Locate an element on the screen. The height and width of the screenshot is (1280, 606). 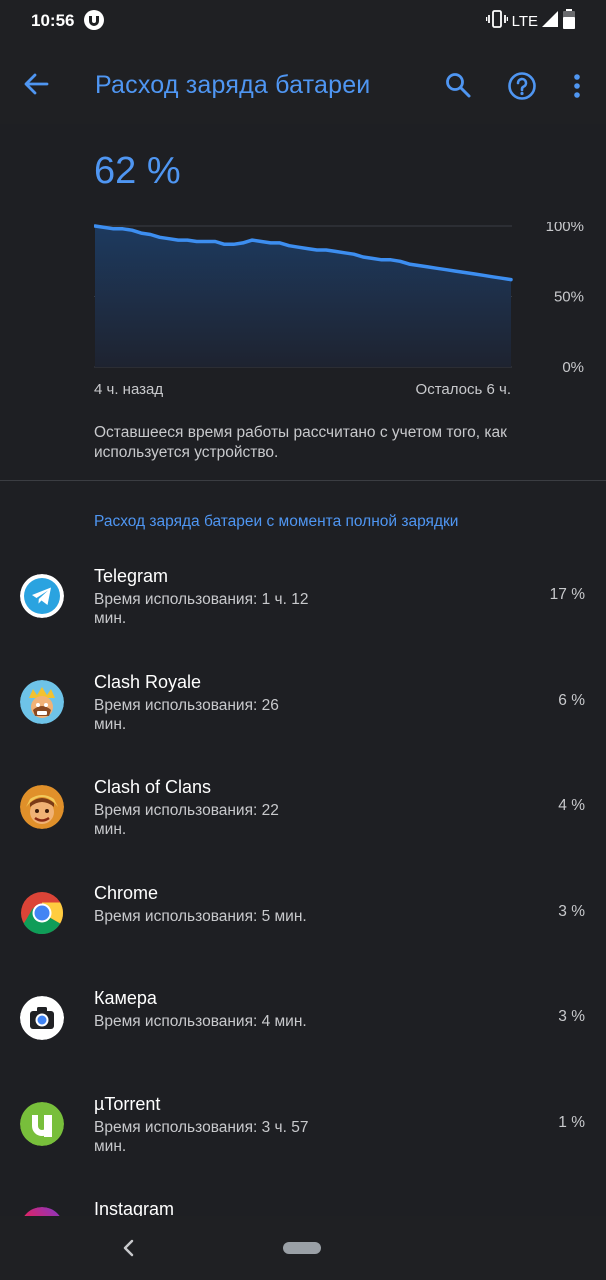
status-bar: 10:56 LTE is located at coordinates (303, 22).